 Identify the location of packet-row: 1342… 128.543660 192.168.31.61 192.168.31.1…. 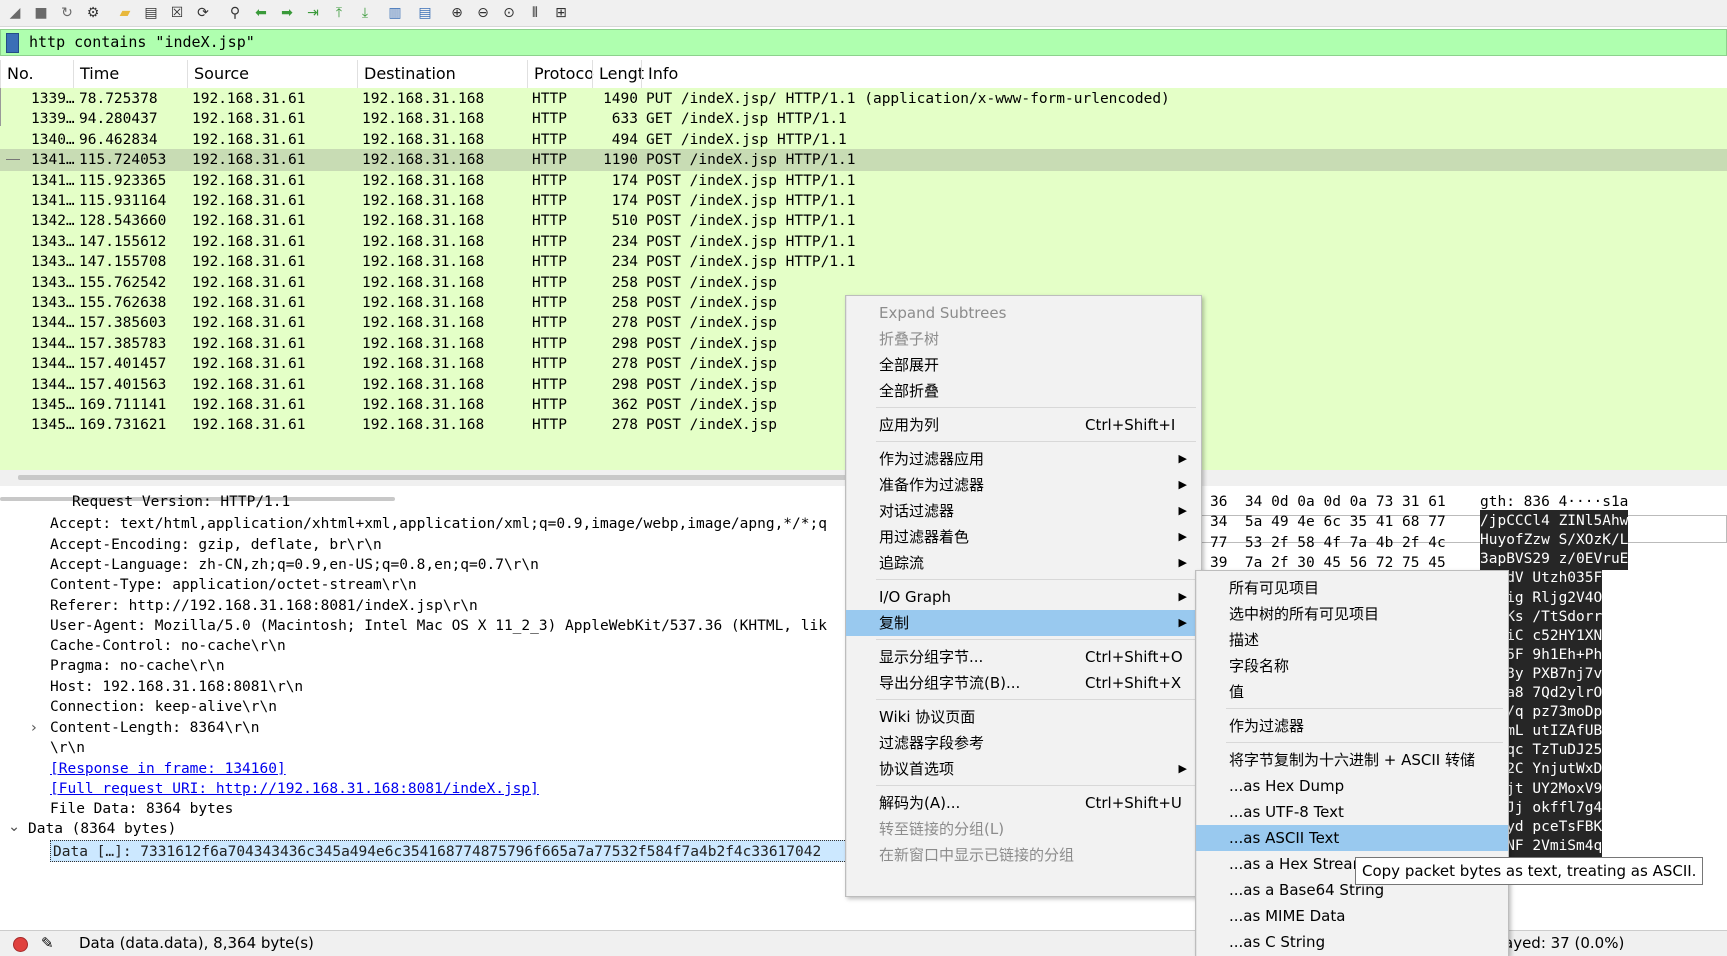
(863, 221).